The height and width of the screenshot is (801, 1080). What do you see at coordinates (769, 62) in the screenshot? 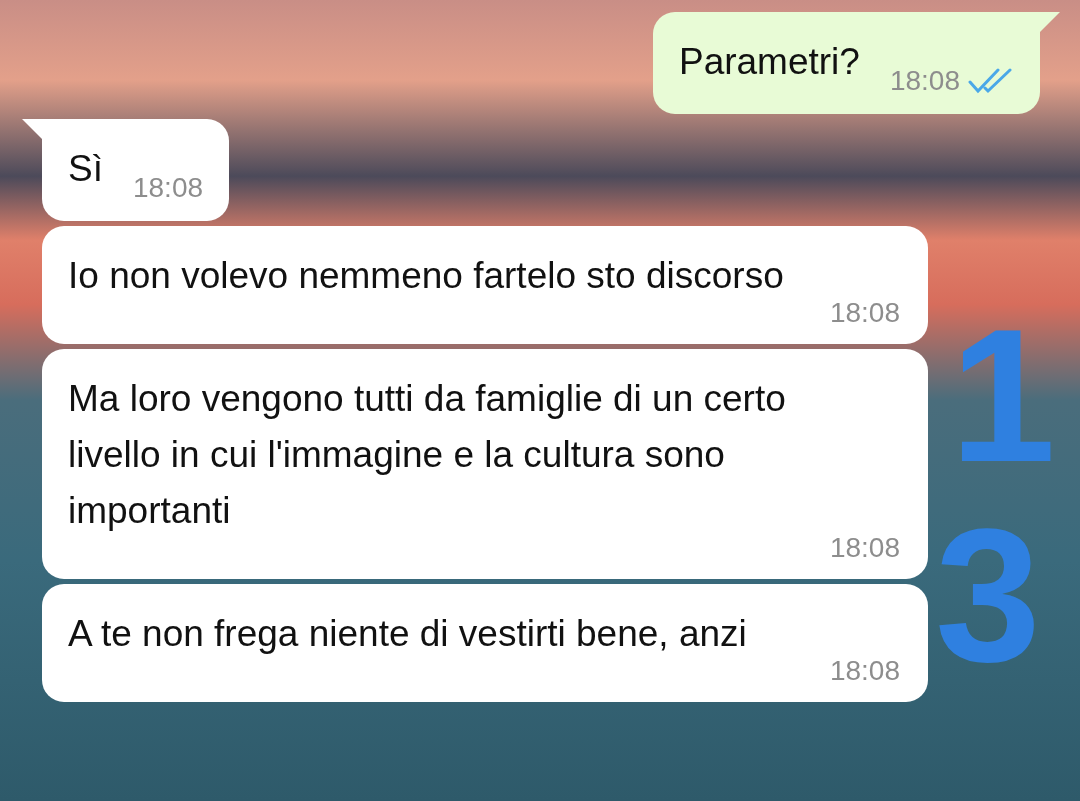
I see `message-text: Parametri?` at bounding box center [769, 62].